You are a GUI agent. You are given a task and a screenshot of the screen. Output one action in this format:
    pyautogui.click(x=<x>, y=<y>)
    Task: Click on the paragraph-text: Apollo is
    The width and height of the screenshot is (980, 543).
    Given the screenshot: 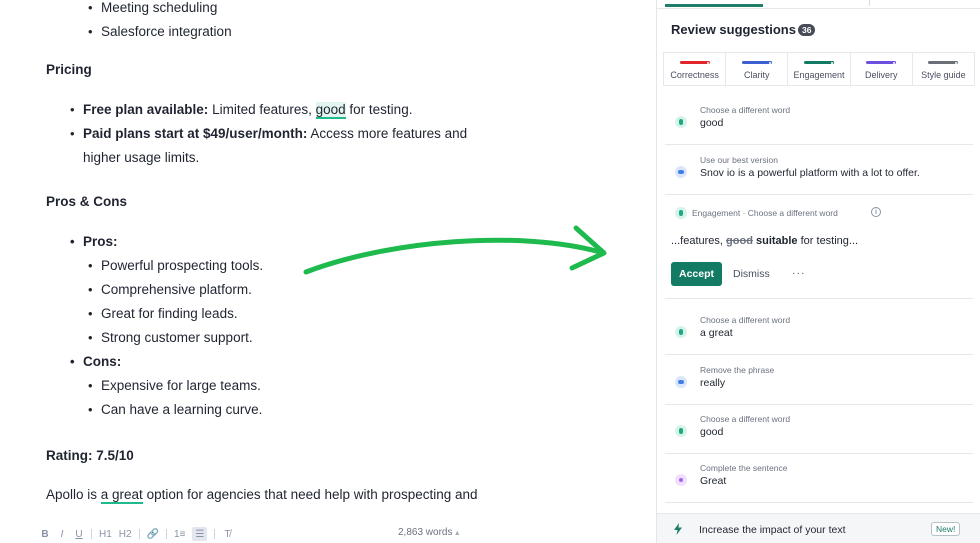 What is the action you would take?
    pyautogui.click(x=73, y=494)
    